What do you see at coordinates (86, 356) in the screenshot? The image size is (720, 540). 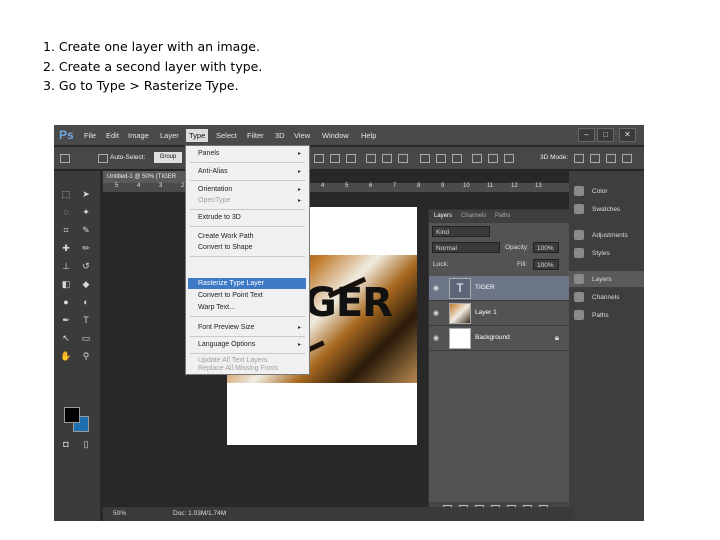 I see `zoom-tool-icon: ⚲` at bounding box center [86, 356].